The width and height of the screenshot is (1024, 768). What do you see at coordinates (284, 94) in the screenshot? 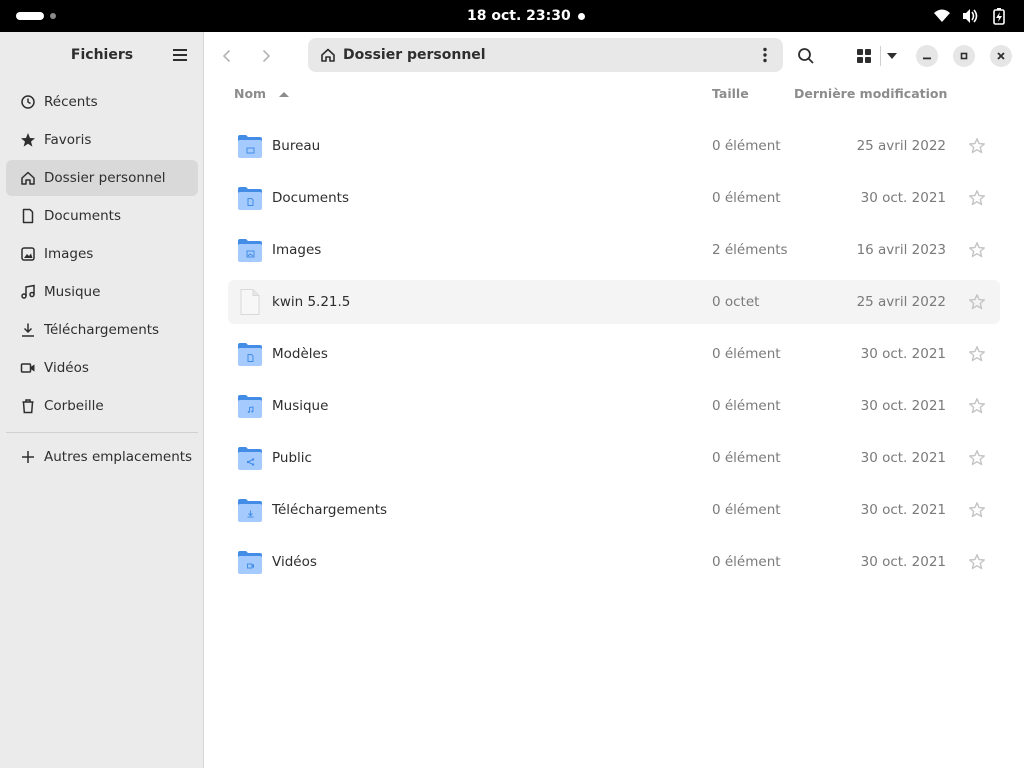
I see `sort-ascending-icon` at bounding box center [284, 94].